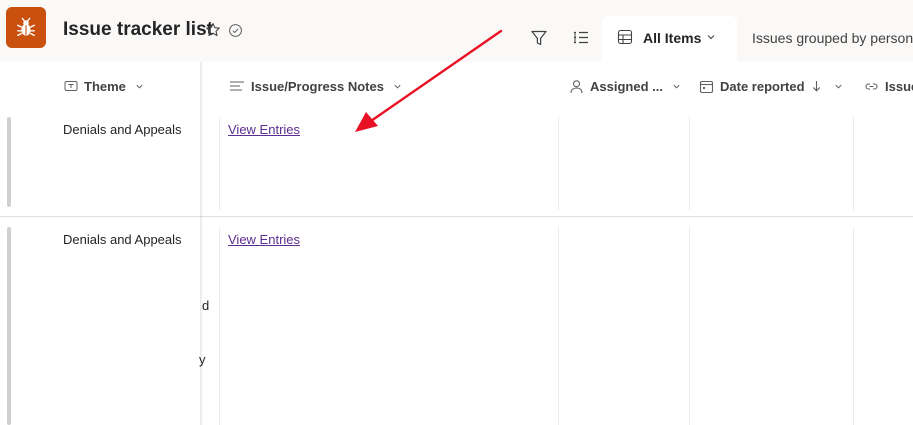 This screenshot has width=913, height=425. What do you see at coordinates (539, 38) in the screenshot?
I see `filter-icon` at bounding box center [539, 38].